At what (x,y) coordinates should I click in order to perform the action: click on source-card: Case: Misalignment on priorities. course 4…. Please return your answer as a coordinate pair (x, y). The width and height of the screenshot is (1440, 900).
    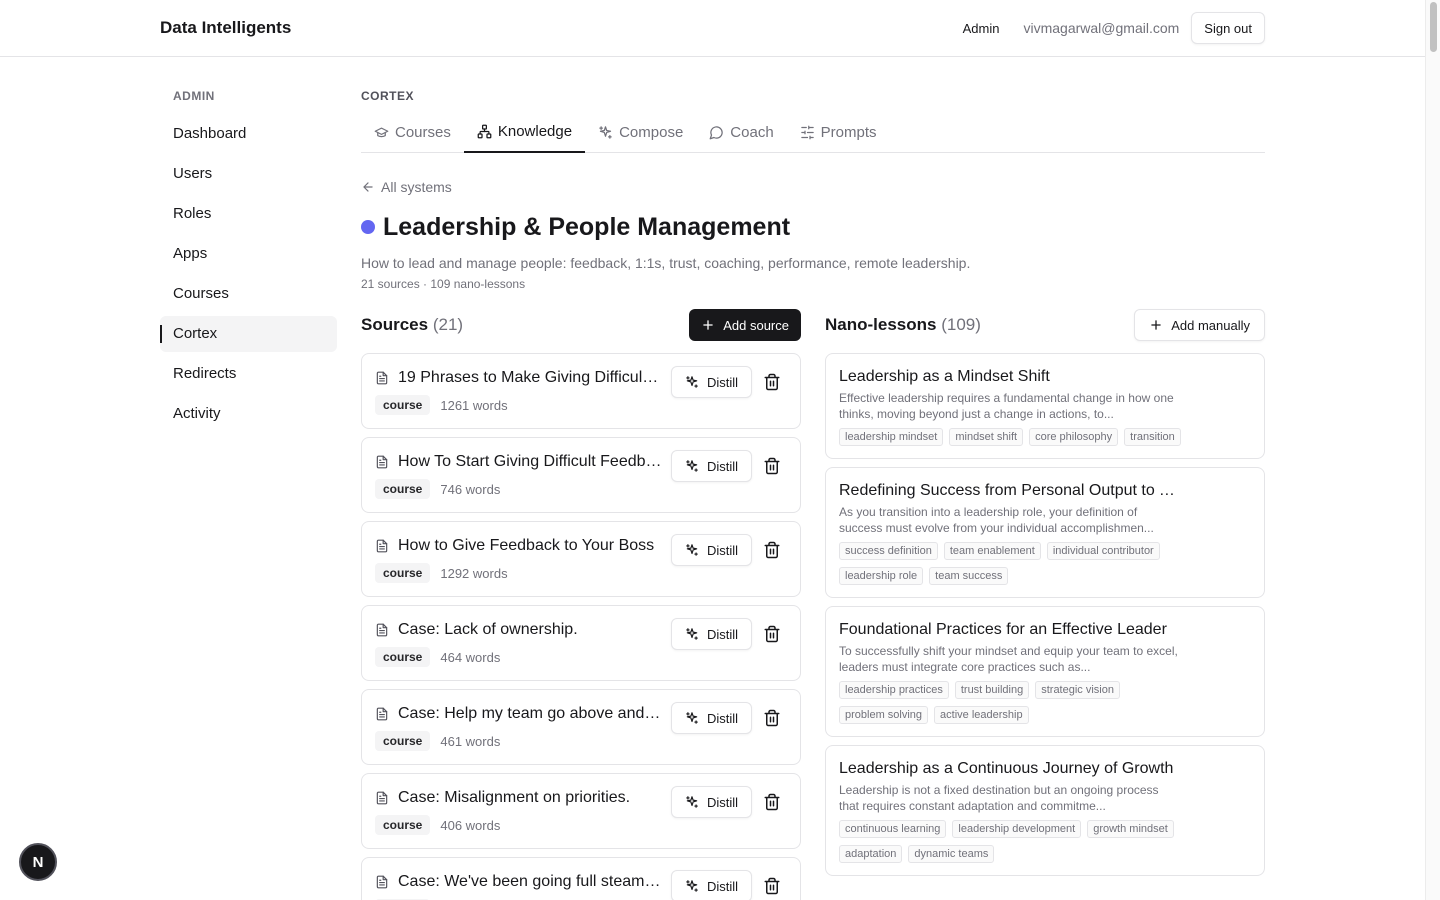
    Looking at the image, I should click on (581, 811).